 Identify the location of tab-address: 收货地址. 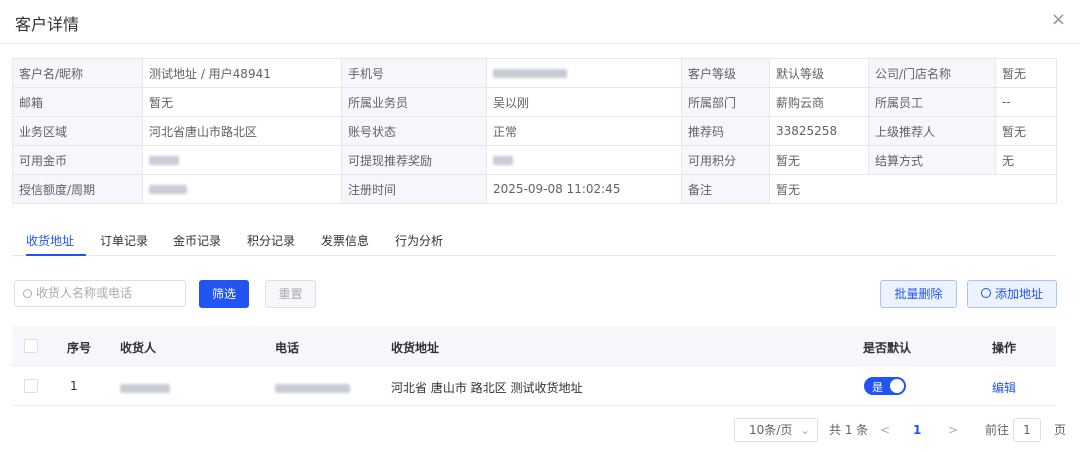
(50, 240).